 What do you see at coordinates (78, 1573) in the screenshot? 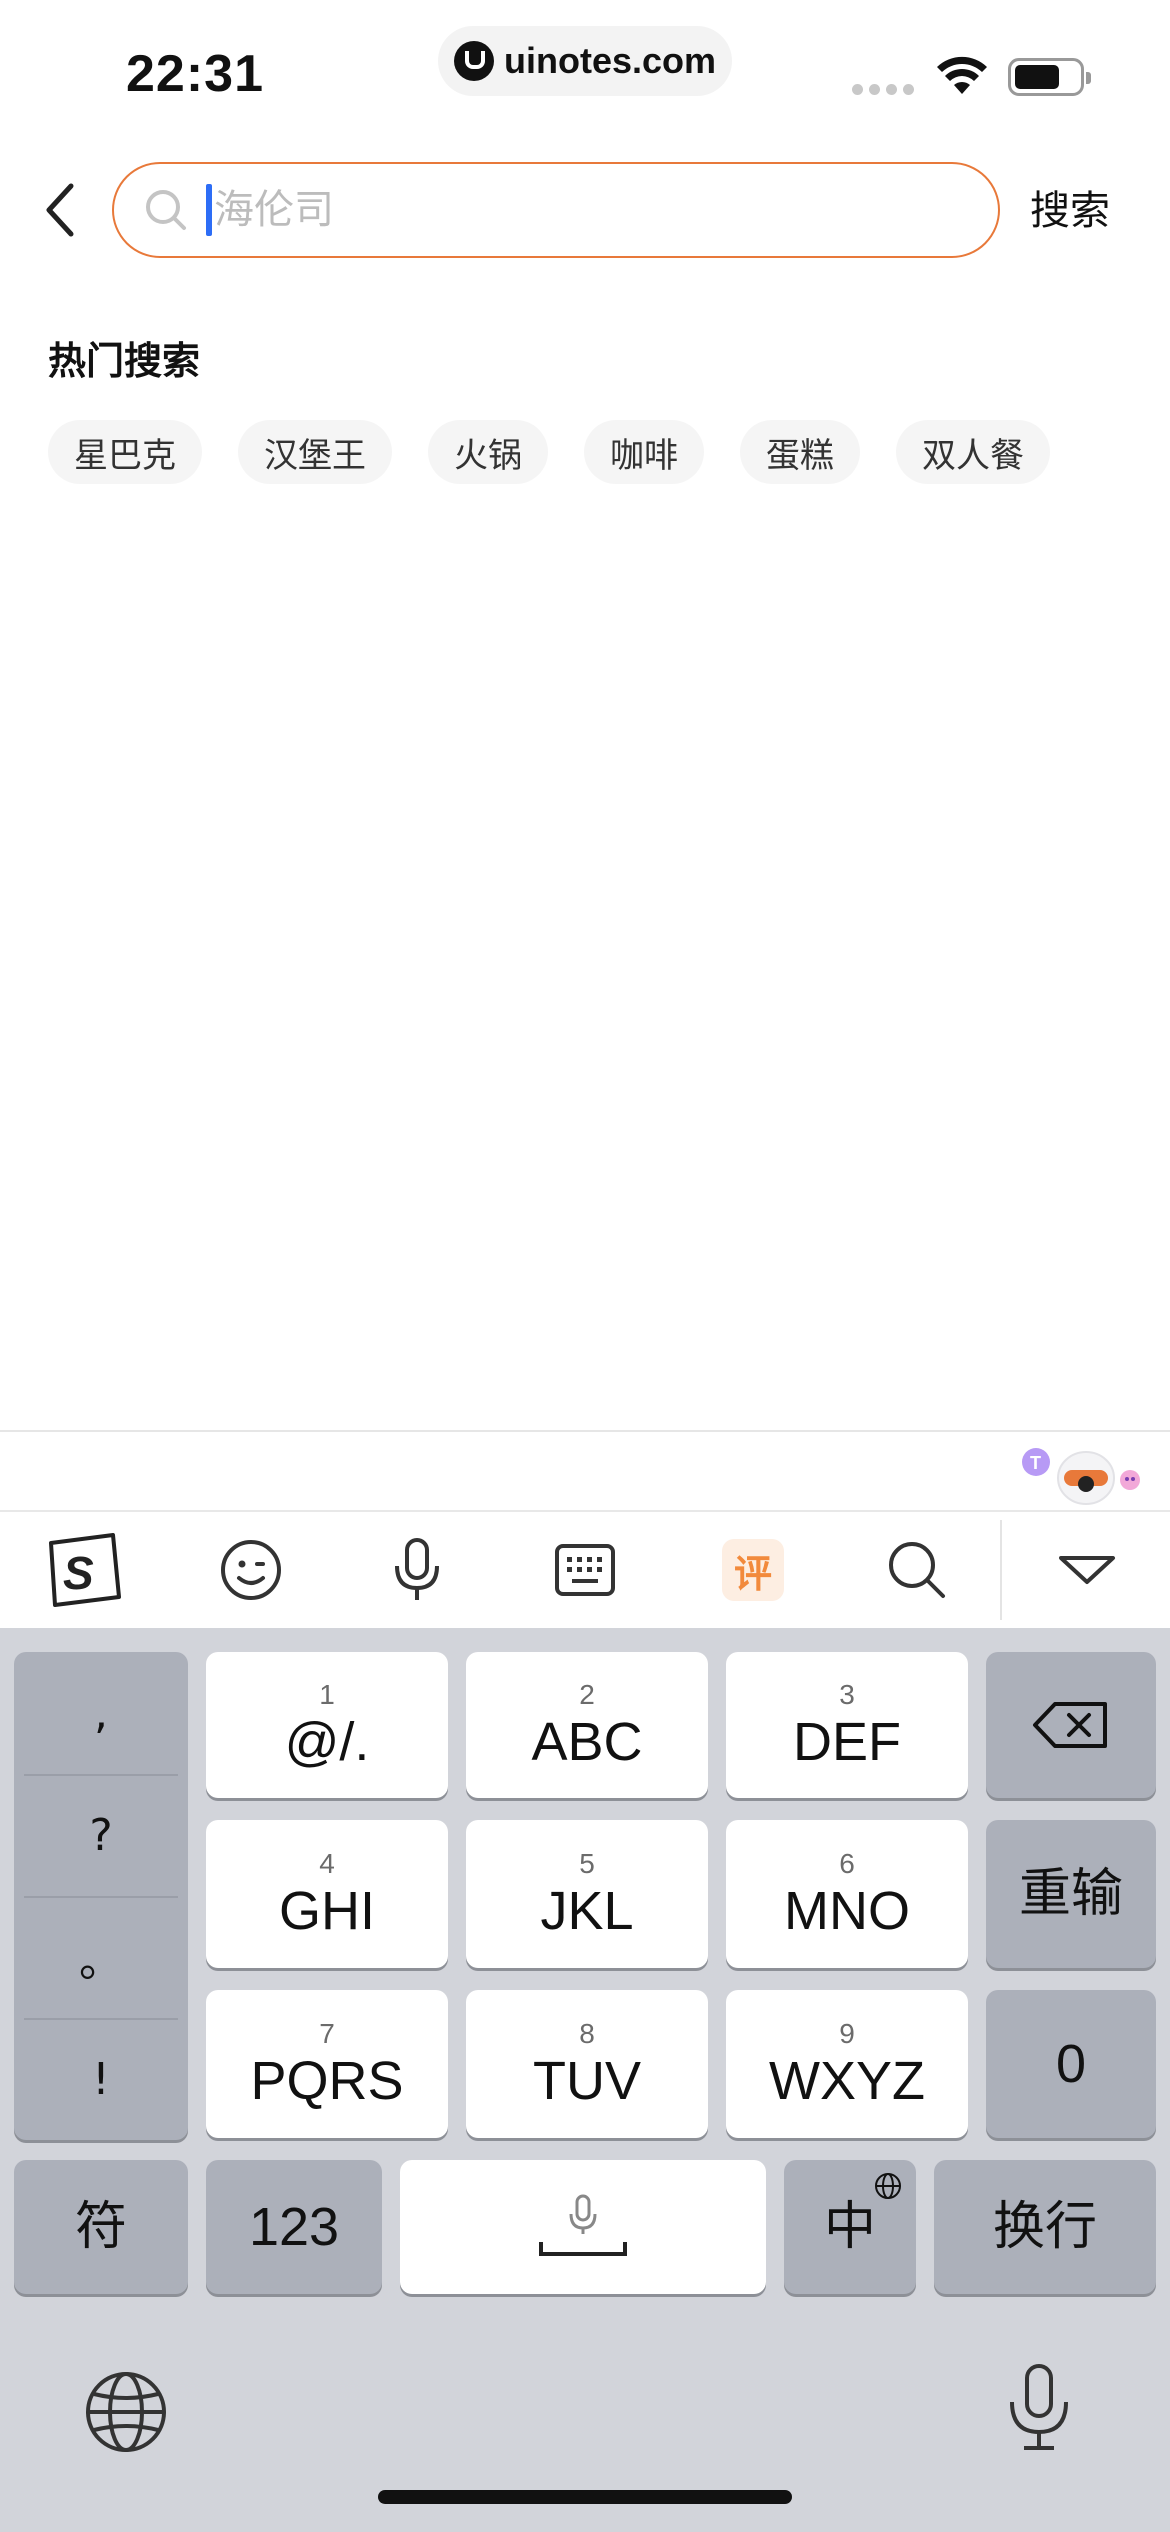
I see `svg-text: S` at bounding box center [78, 1573].